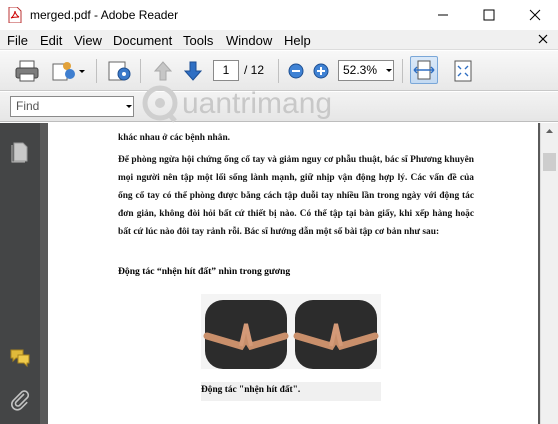 The height and width of the screenshot is (424, 558). What do you see at coordinates (51, 40) in the screenshot?
I see `menu-edit: Edit` at bounding box center [51, 40].